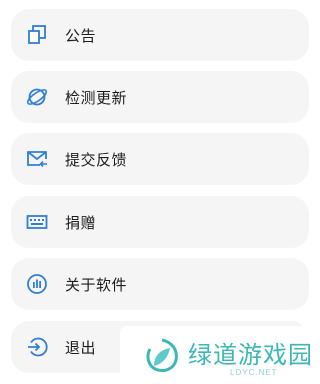  I want to click on announcement-icon, so click(37, 35).